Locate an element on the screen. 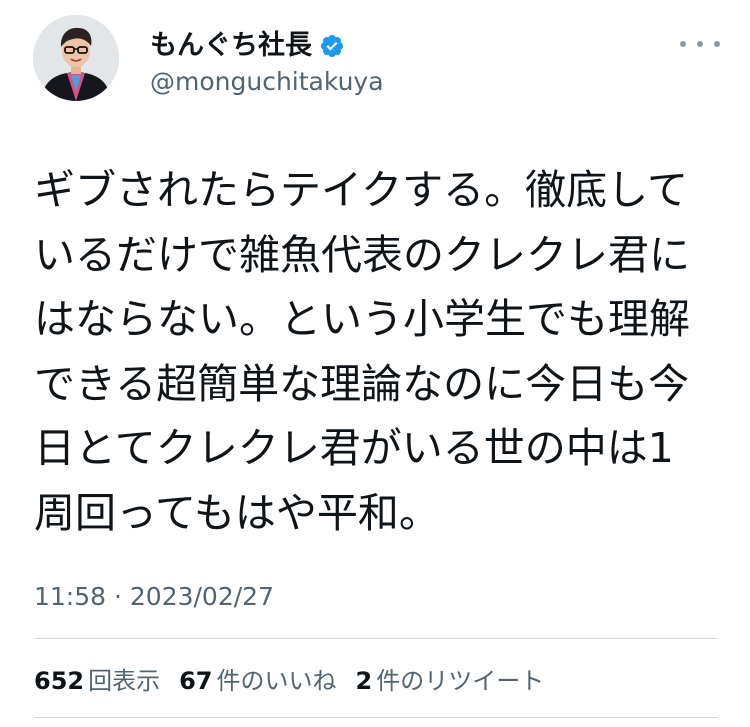 The height and width of the screenshot is (727, 750). likes-label: 件のいいね is located at coordinates (276, 680).